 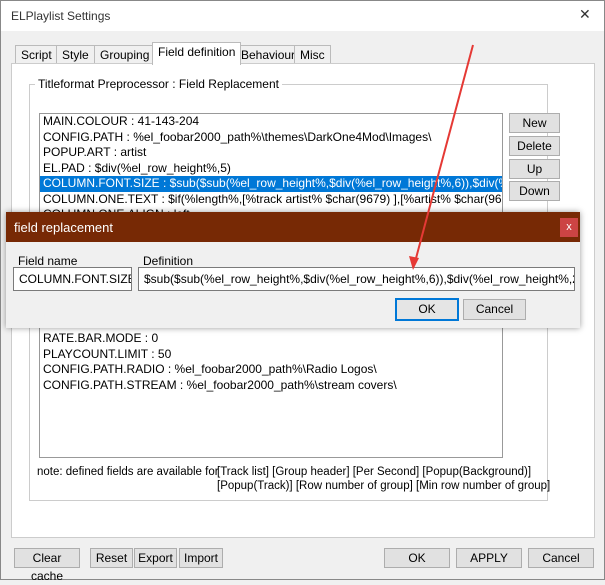 I want to click on tab-field-definition: Field definition, so click(x=197, y=53).